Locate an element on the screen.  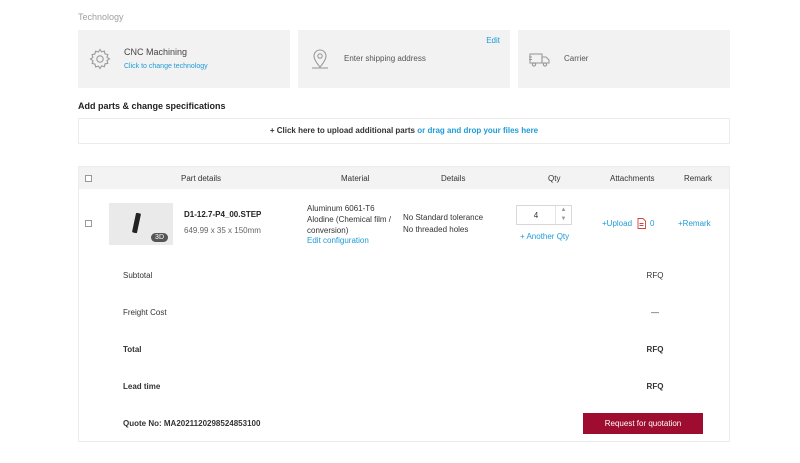
upload-attachment-link: +Upload is located at coordinates (617, 223).